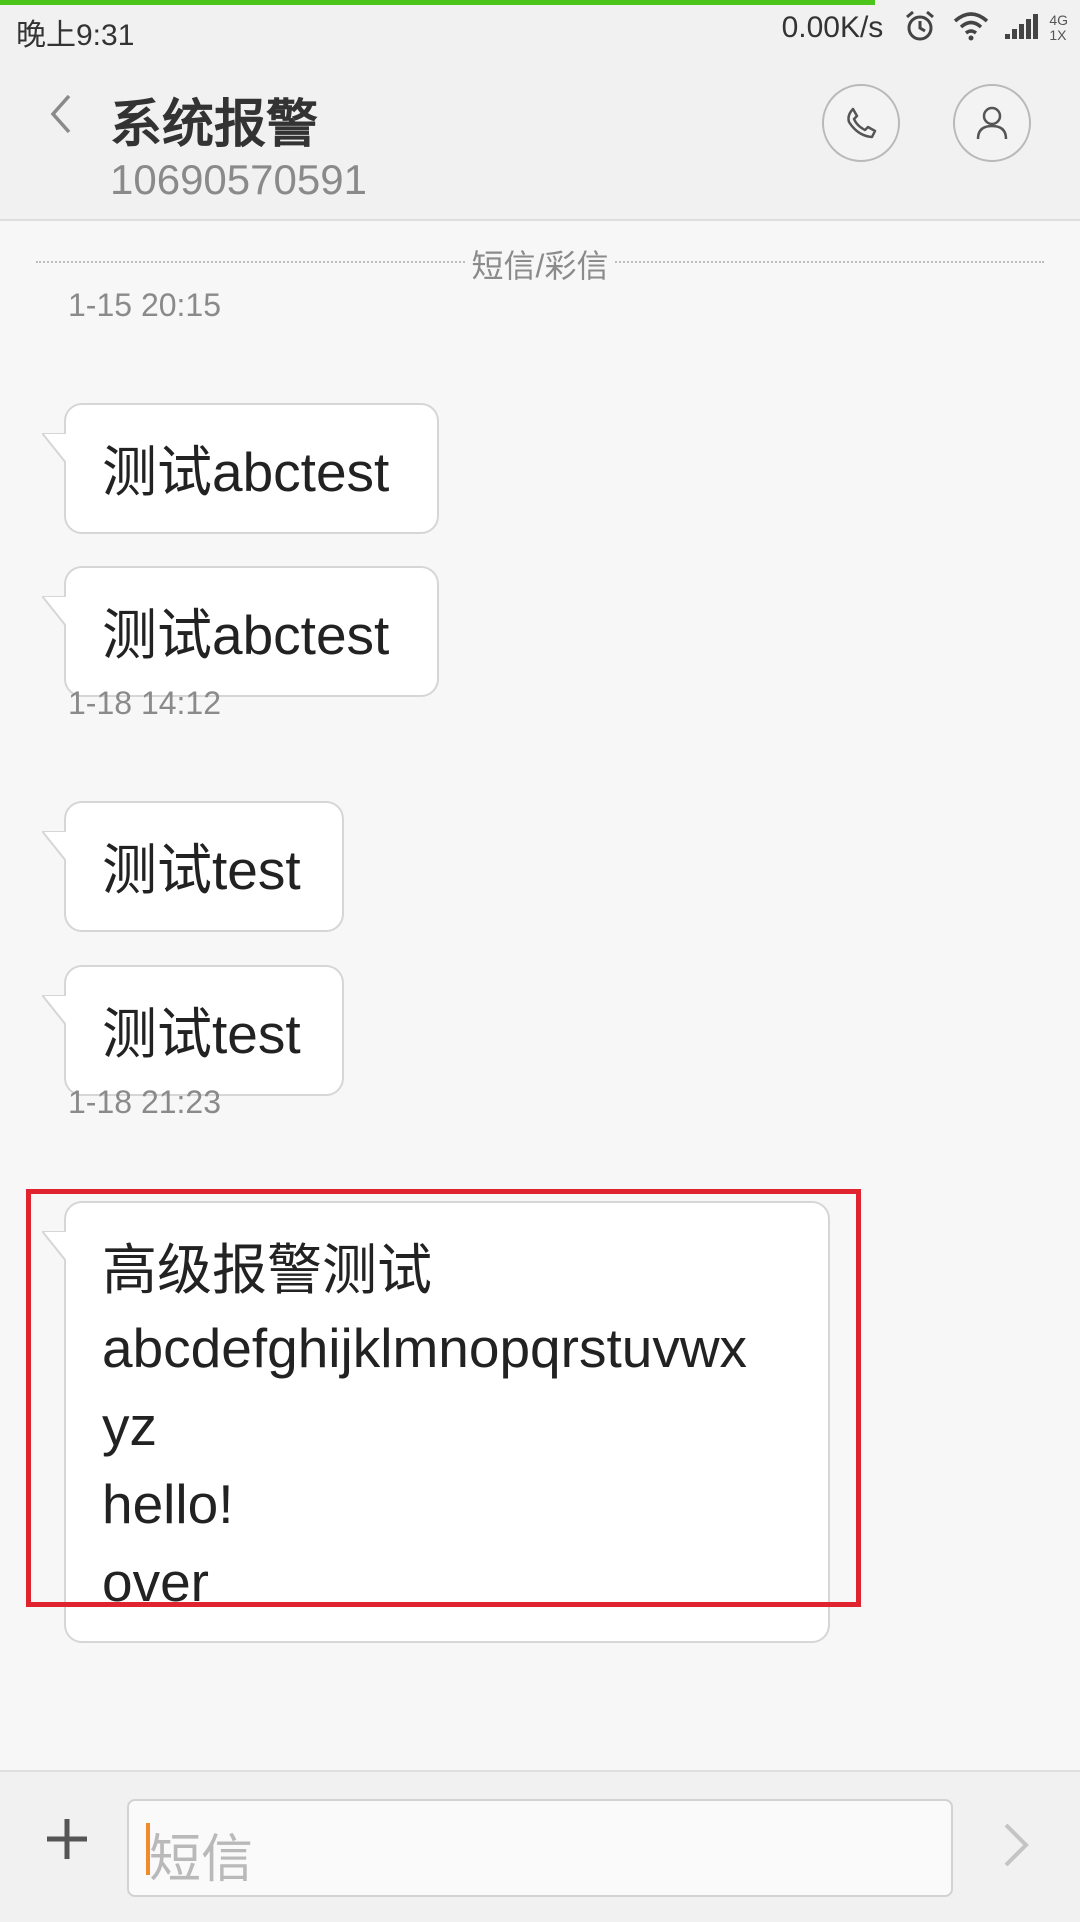 The height and width of the screenshot is (1922, 1080). Describe the element at coordinates (201, 1860) in the screenshot. I see `message-input-placeholder: 短信` at that location.